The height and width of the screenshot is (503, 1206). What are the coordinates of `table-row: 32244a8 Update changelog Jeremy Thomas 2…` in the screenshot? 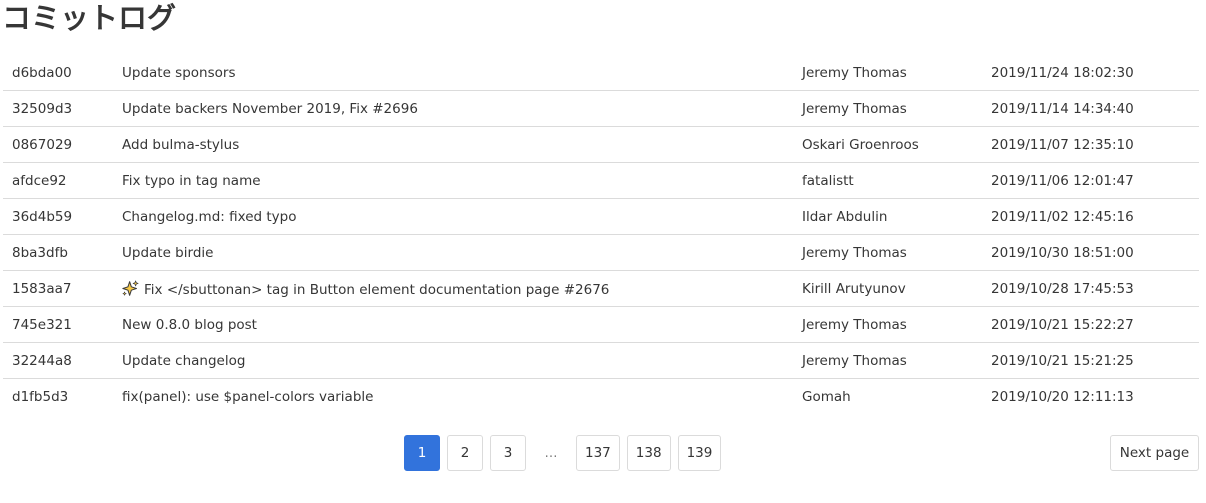 It's located at (601, 360).